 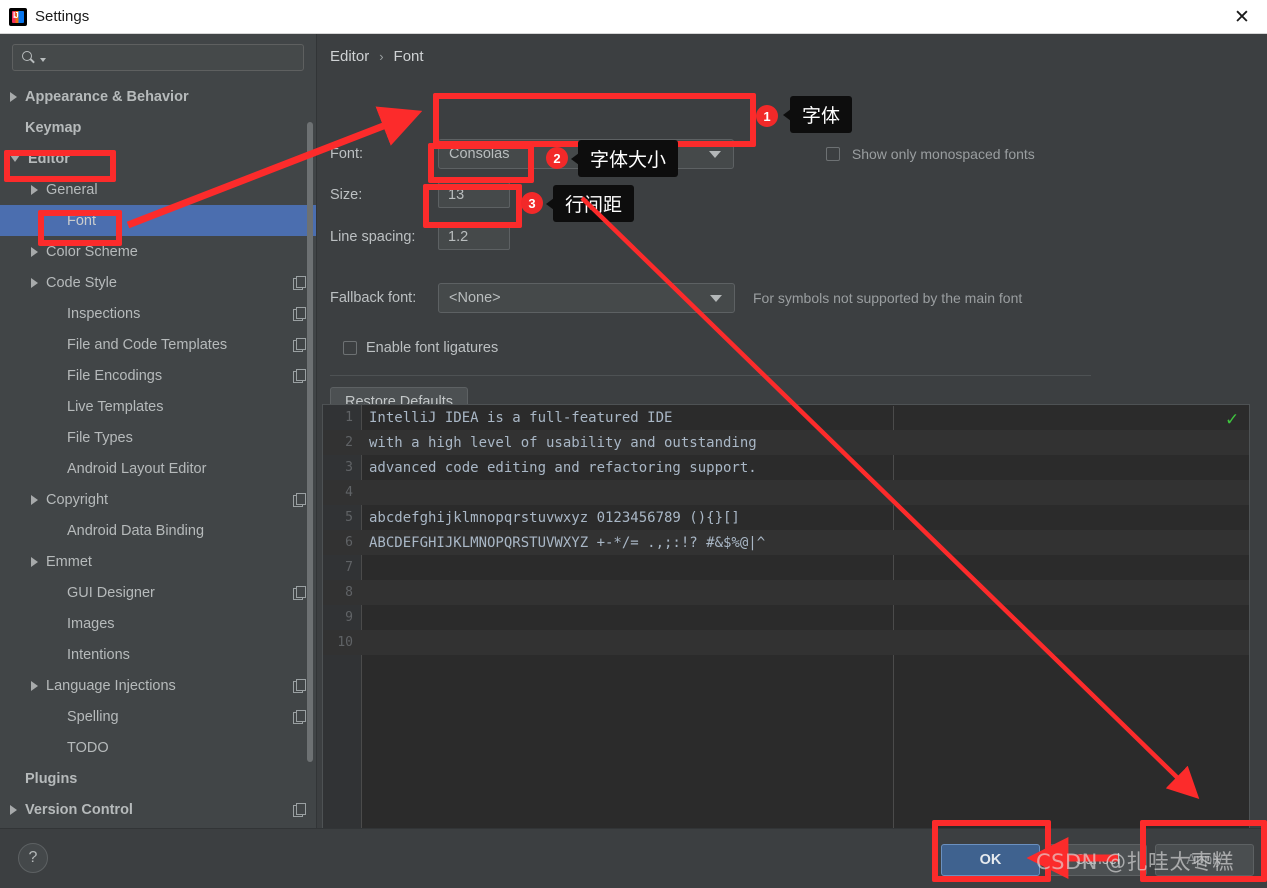 What do you see at coordinates (158, 499) in the screenshot?
I see `sidebar-item-copyright: Copyright` at bounding box center [158, 499].